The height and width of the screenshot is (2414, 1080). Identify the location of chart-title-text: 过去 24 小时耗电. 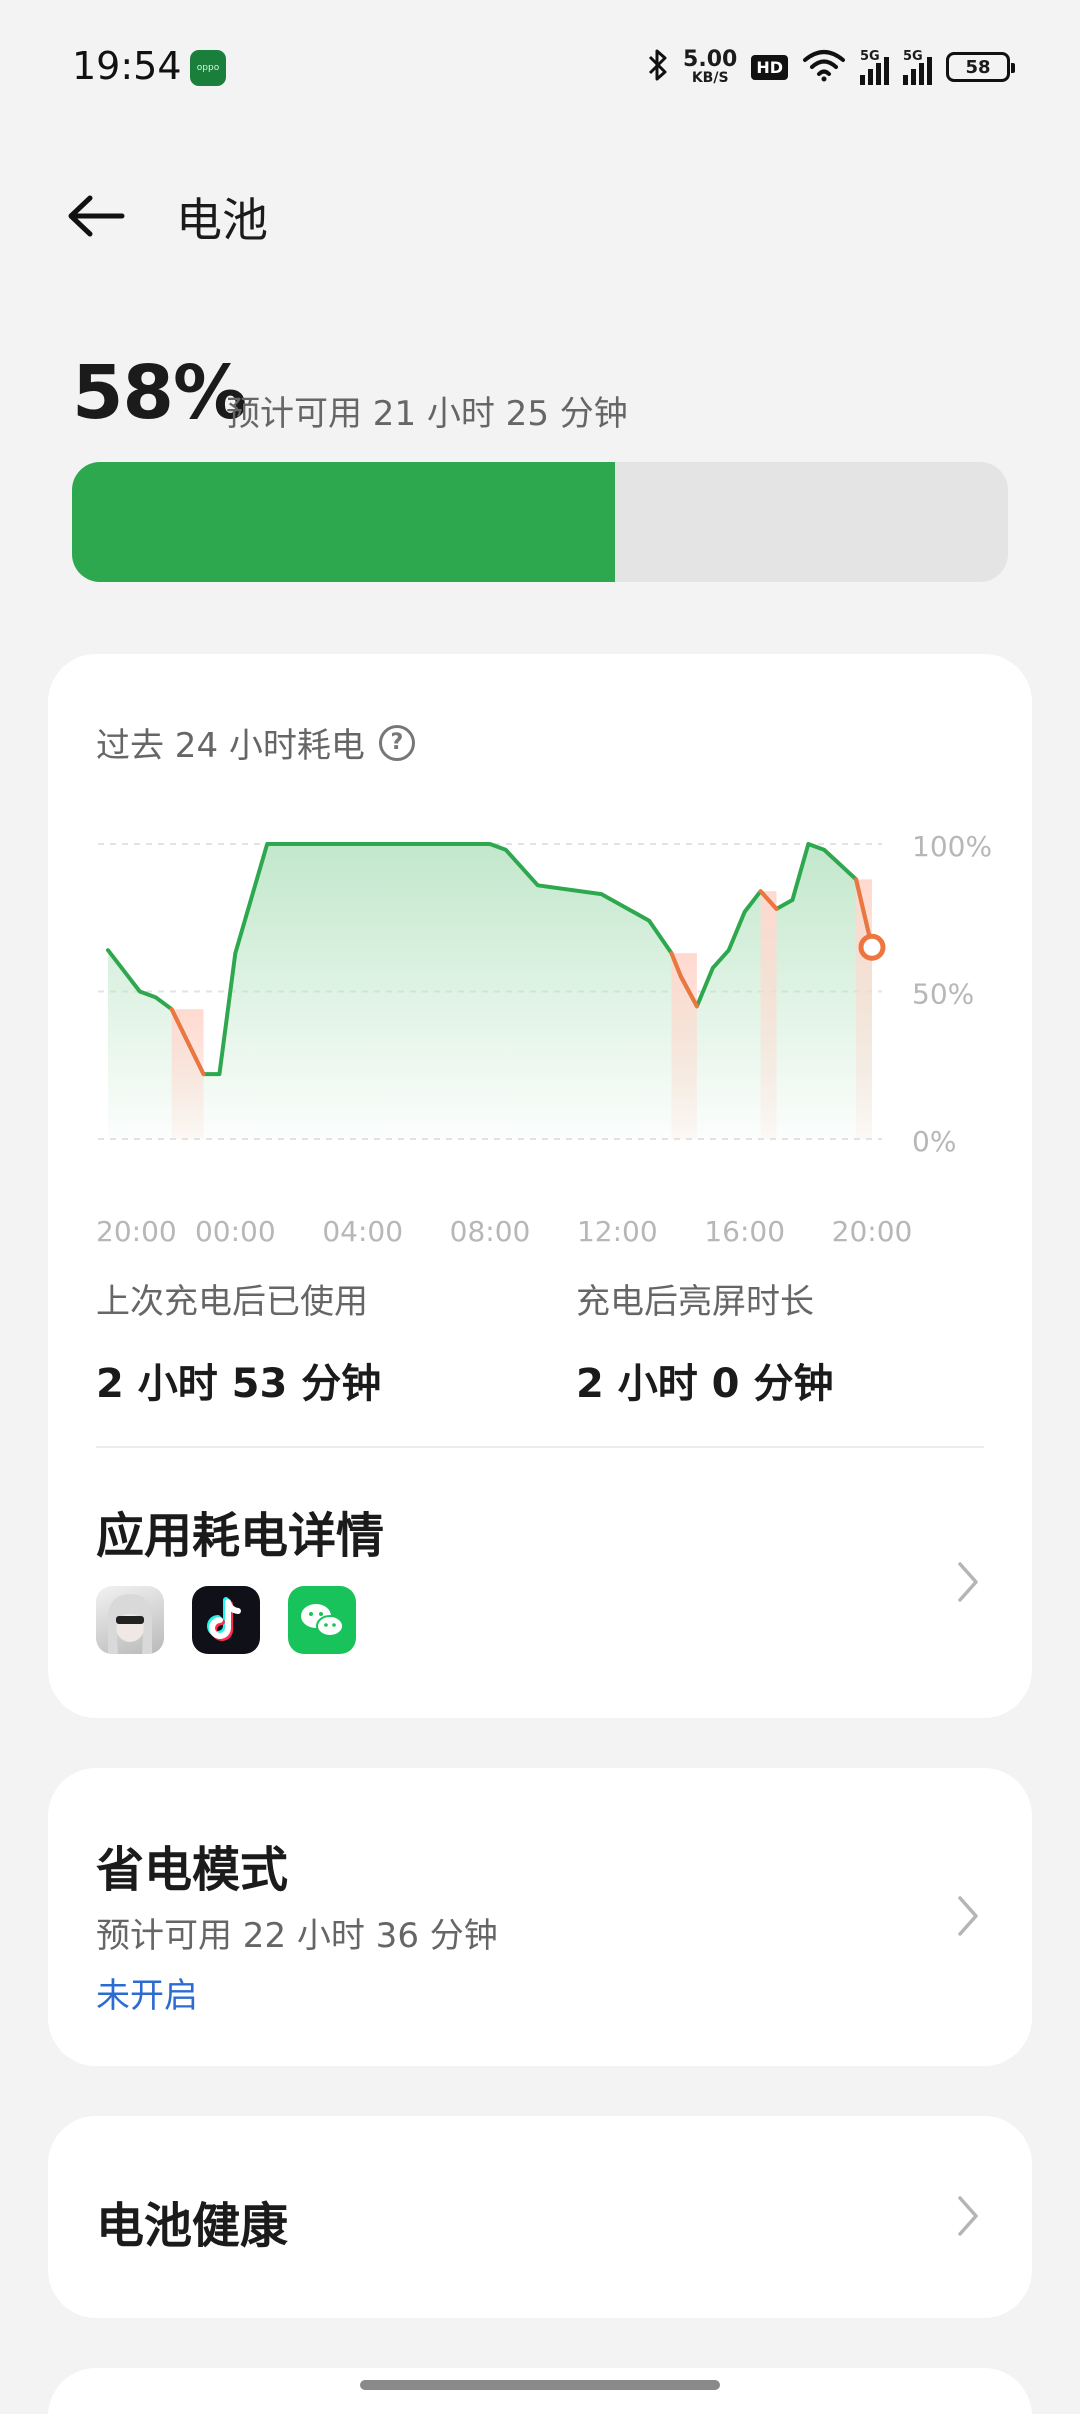
(230, 746).